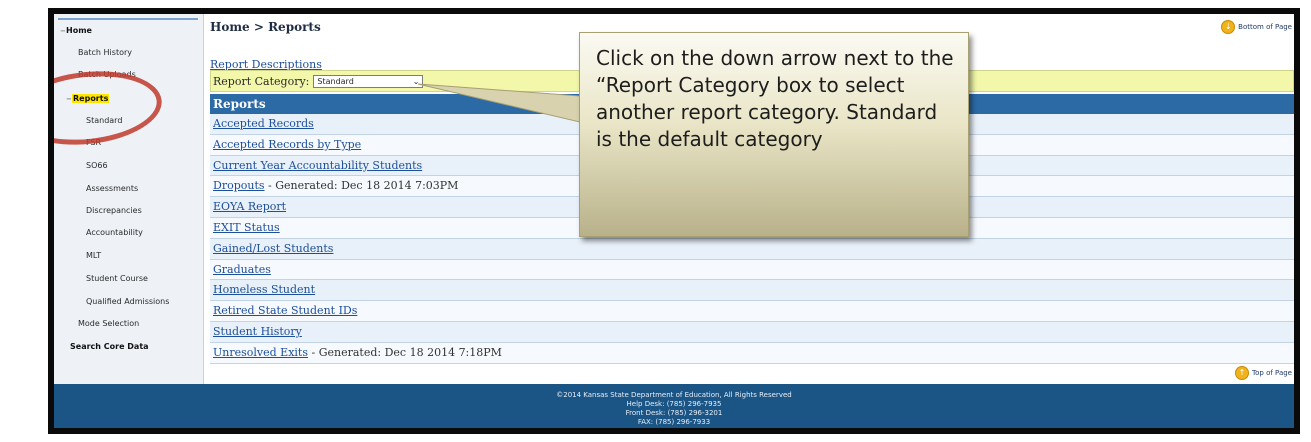  What do you see at coordinates (264, 289) in the screenshot?
I see `report-link: Homeless Student` at bounding box center [264, 289].